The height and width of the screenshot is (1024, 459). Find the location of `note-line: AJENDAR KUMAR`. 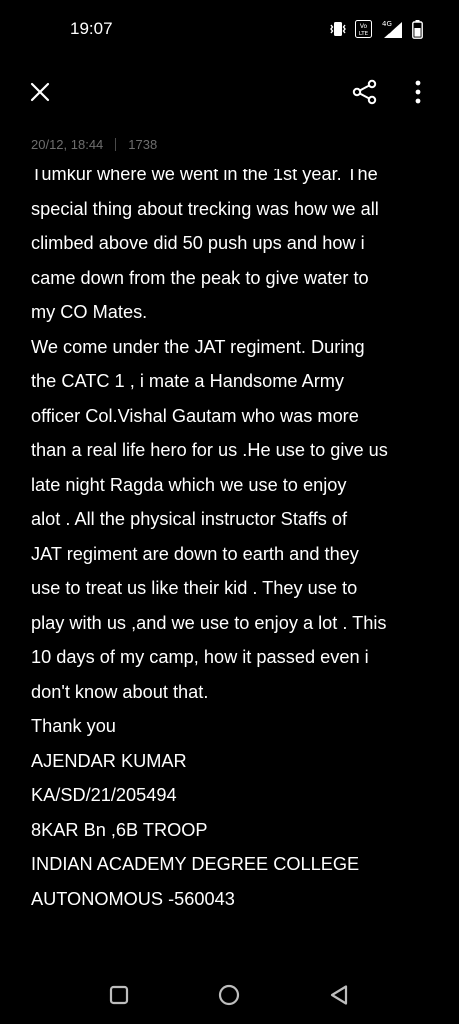

note-line: AJENDAR KUMAR is located at coordinates (109, 760).